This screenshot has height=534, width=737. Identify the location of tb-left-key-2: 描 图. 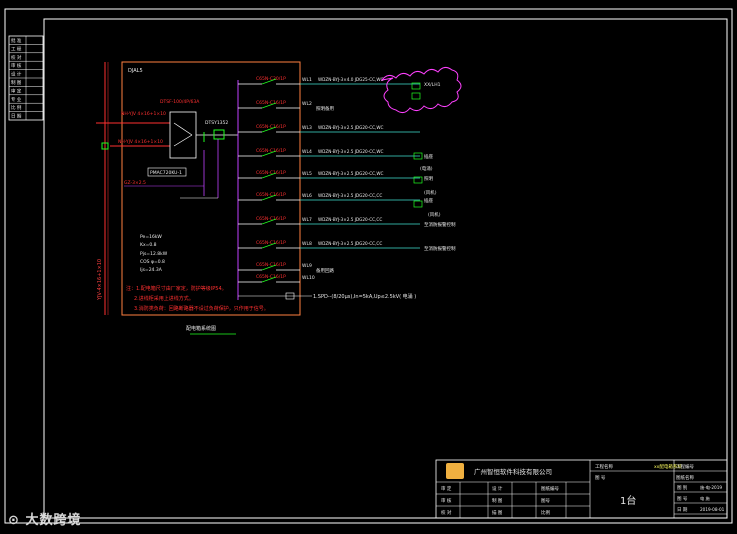
(497, 512).